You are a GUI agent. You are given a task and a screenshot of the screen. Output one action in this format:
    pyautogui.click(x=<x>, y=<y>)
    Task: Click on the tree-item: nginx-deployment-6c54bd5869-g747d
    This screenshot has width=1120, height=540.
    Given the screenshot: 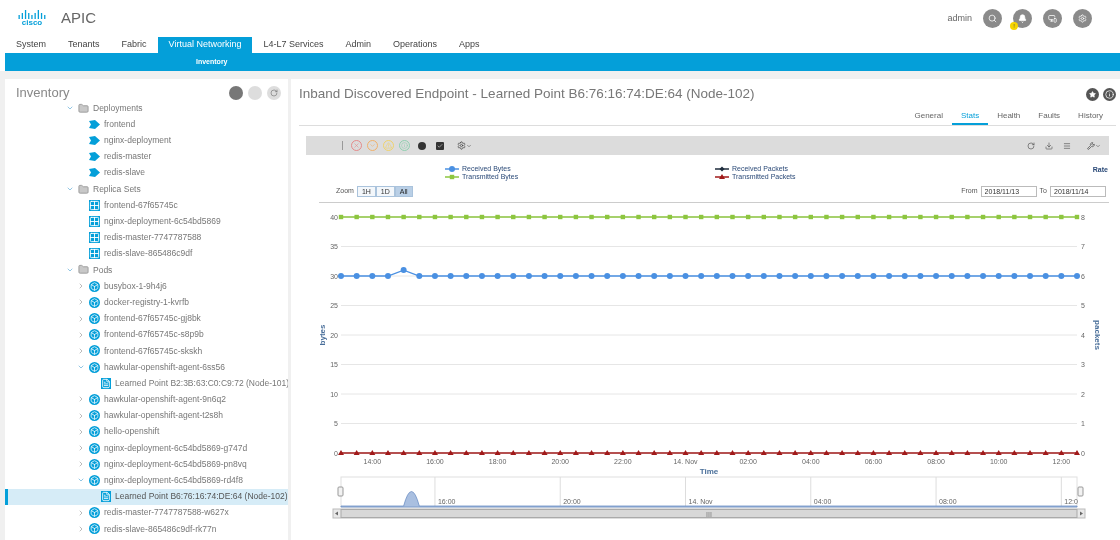 What is the action you would take?
    pyautogui.click(x=146, y=448)
    